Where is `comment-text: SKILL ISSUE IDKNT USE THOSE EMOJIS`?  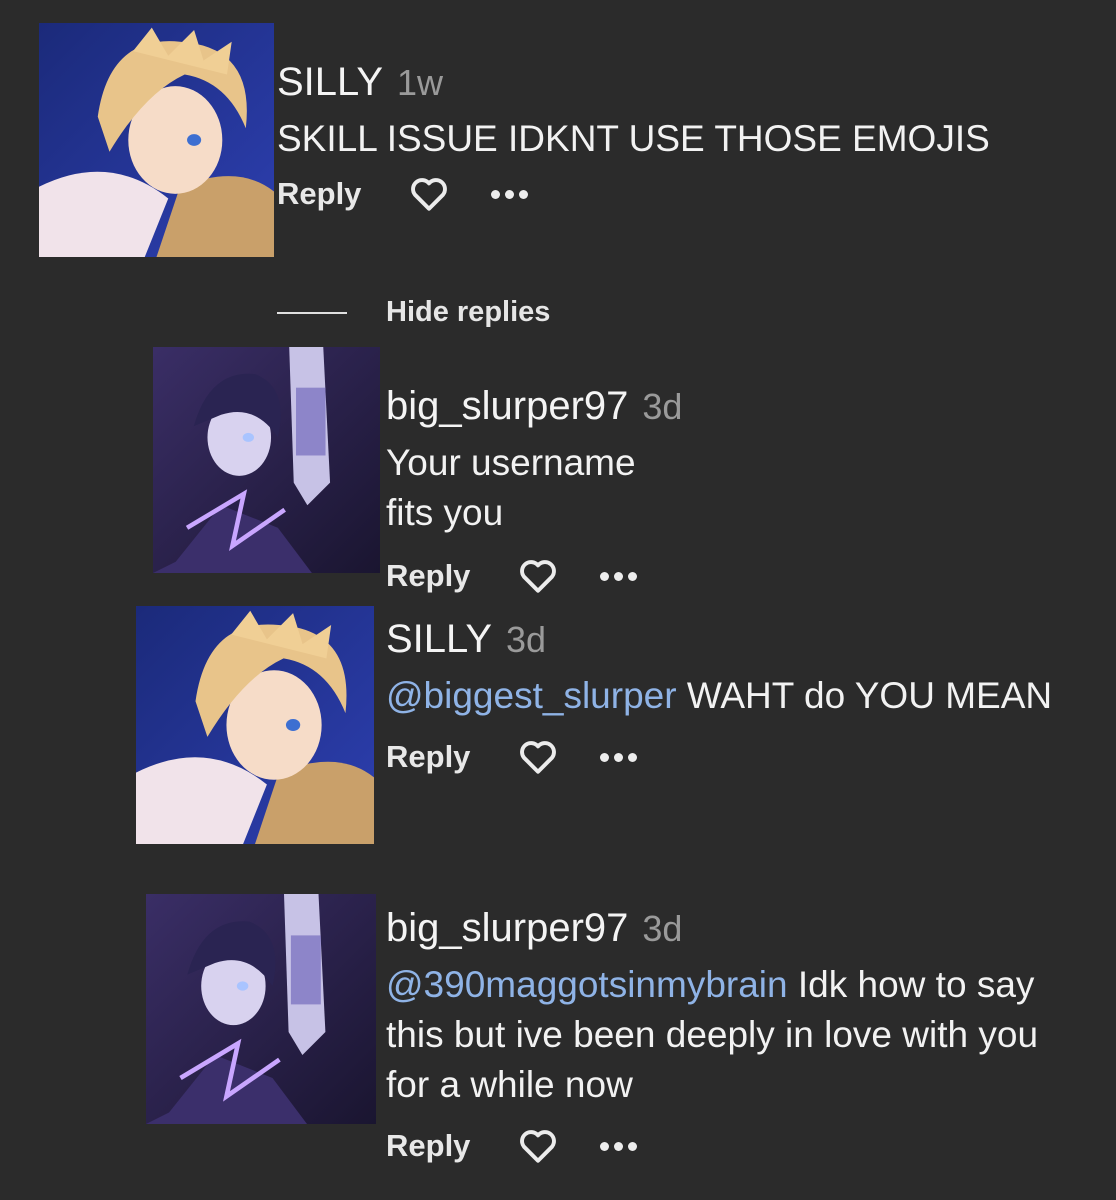 comment-text: SKILL ISSUE IDKNT USE THOSE EMOJIS is located at coordinates (633, 139).